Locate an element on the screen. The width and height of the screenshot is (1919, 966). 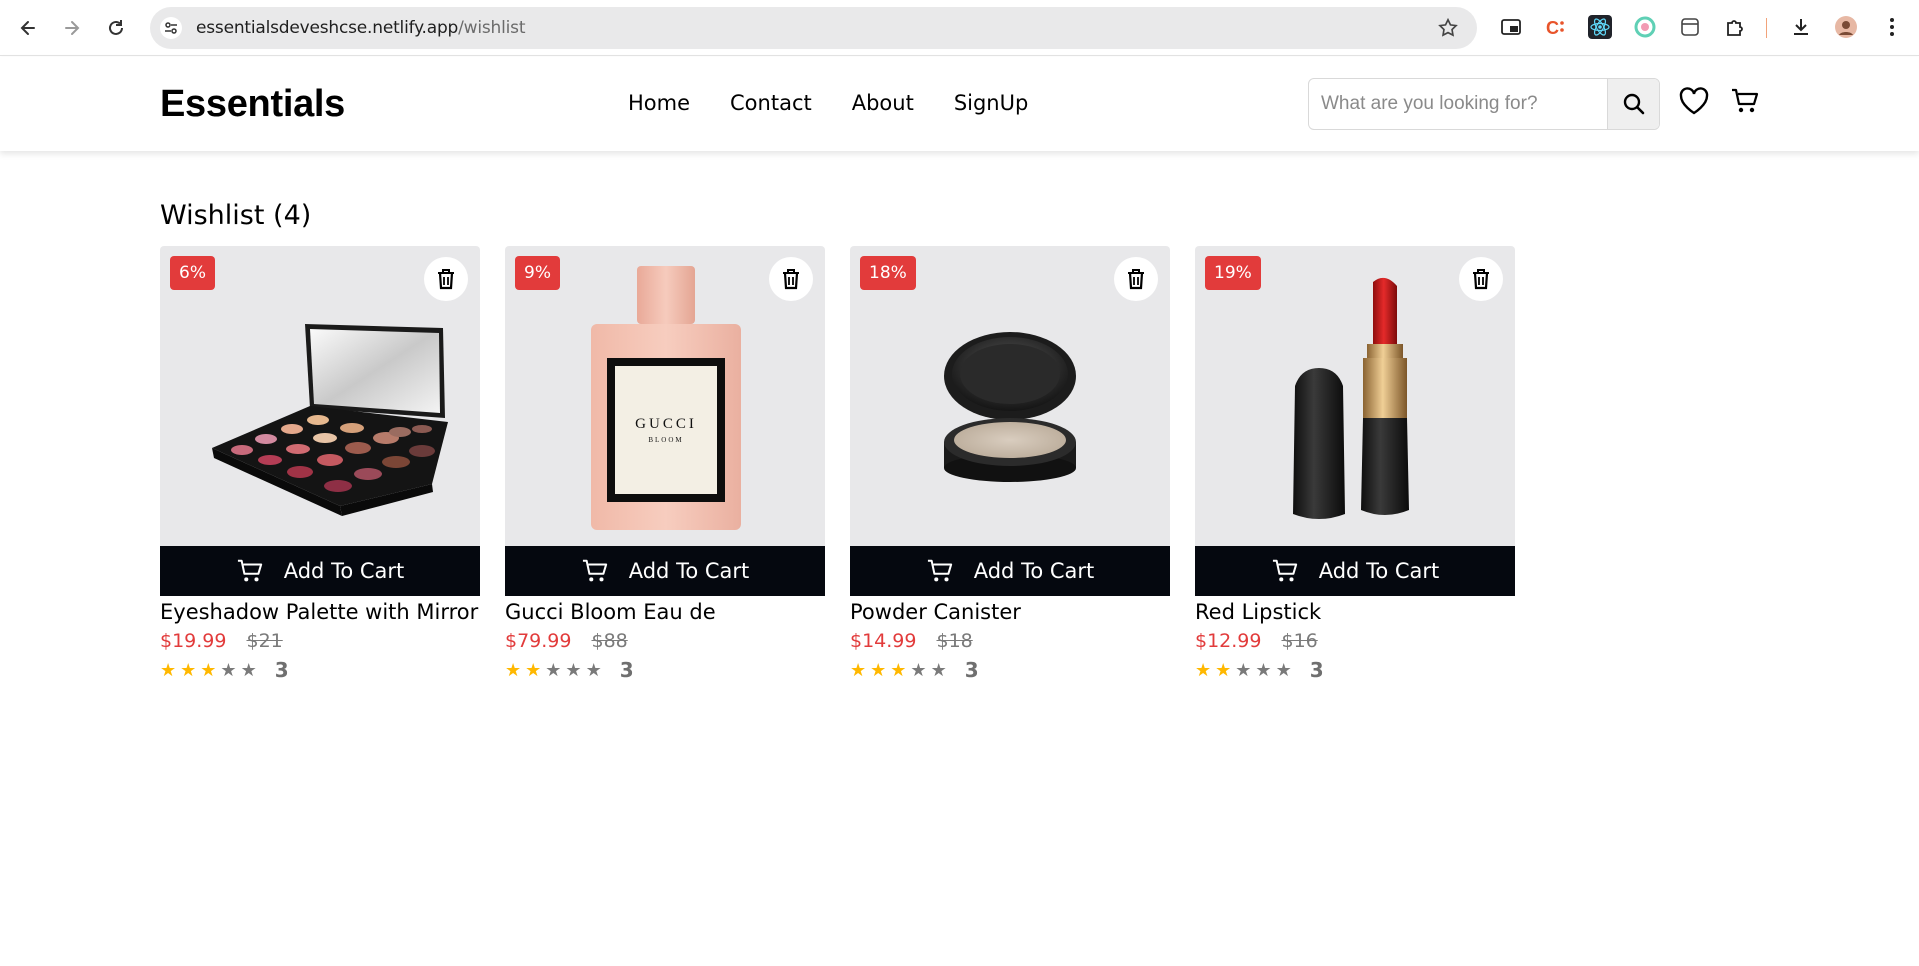
url-text: essentialsdeveshcse.netlify.app/wishlist is located at coordinates (360, 28).